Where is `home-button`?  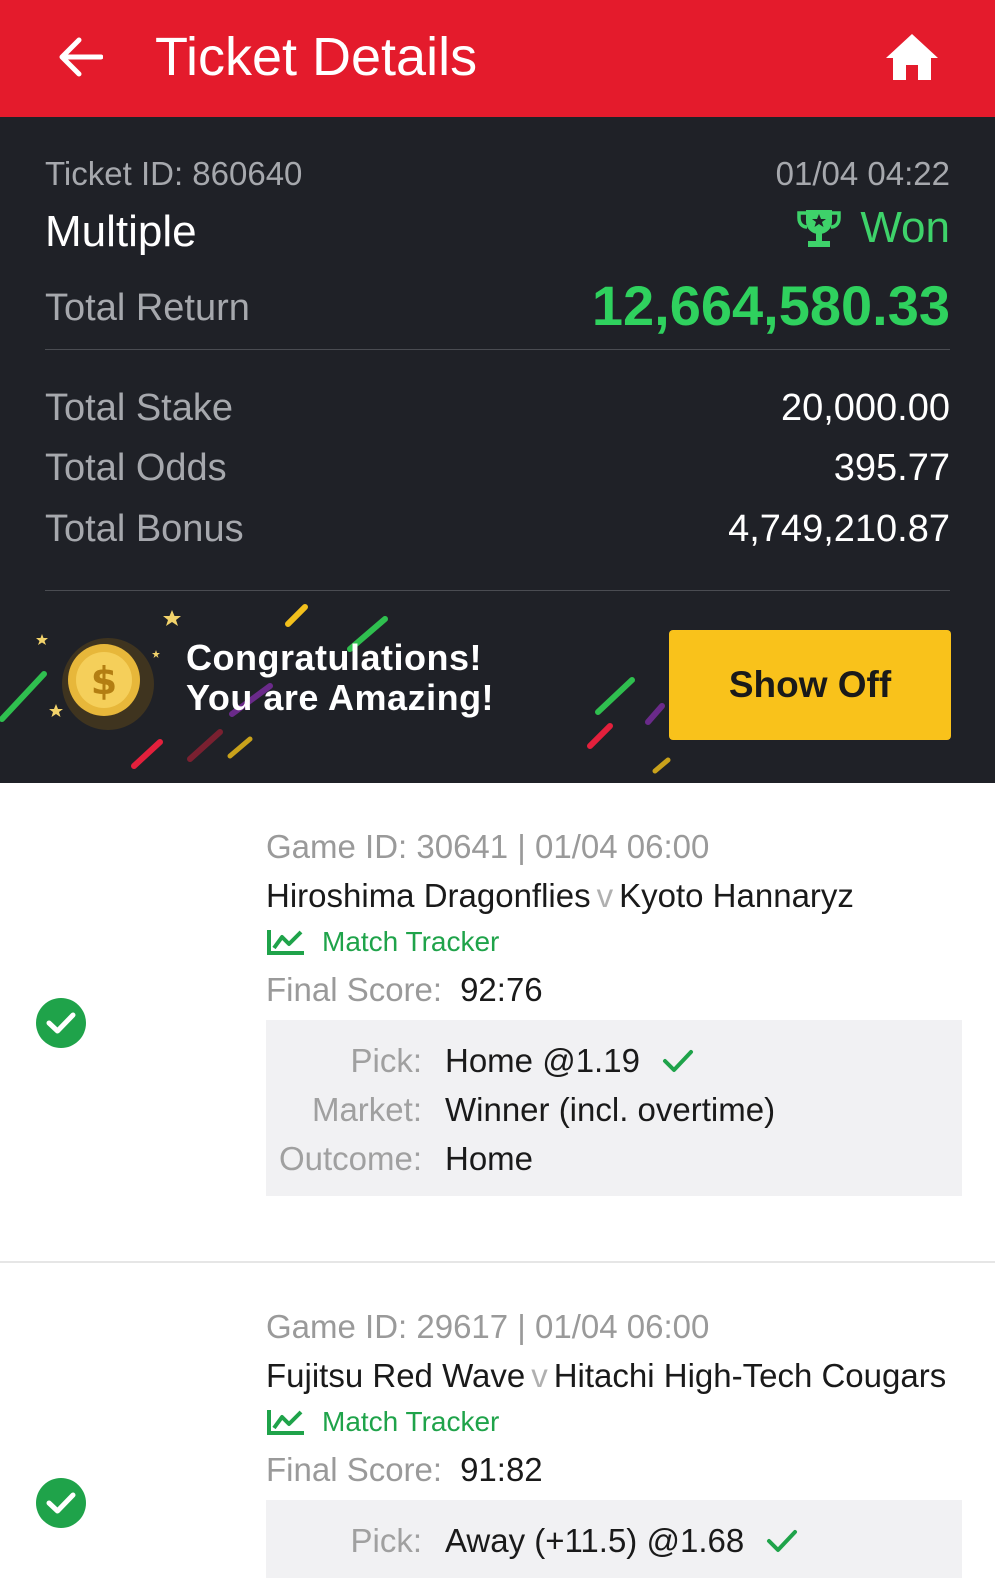 home-button is located at coordinates (912, 57).